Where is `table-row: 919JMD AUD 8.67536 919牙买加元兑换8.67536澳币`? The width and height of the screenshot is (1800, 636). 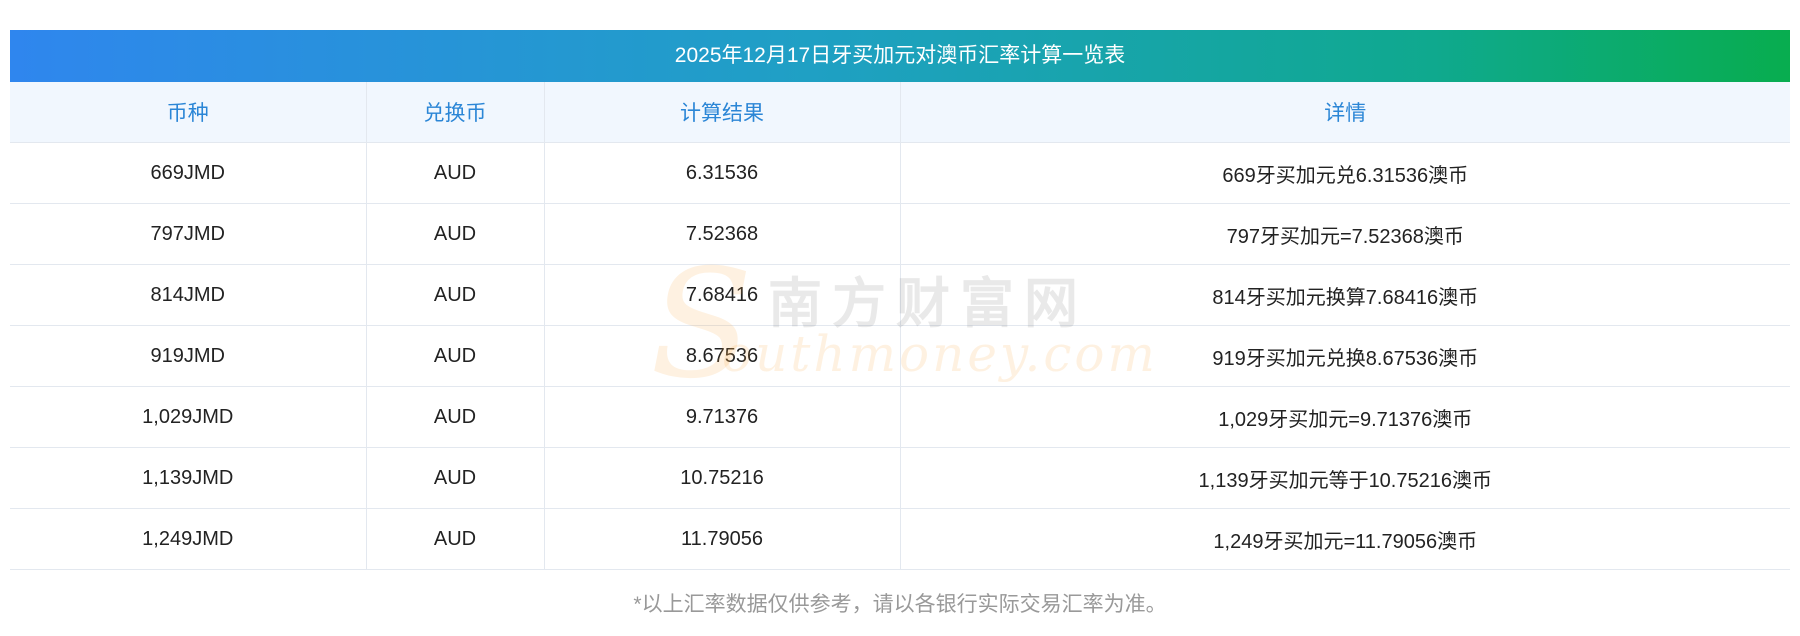 table-row: 919JMD AUD 8.67536 919牙买加元兑换8.67536澳币 is located at coordinates (900, 356).